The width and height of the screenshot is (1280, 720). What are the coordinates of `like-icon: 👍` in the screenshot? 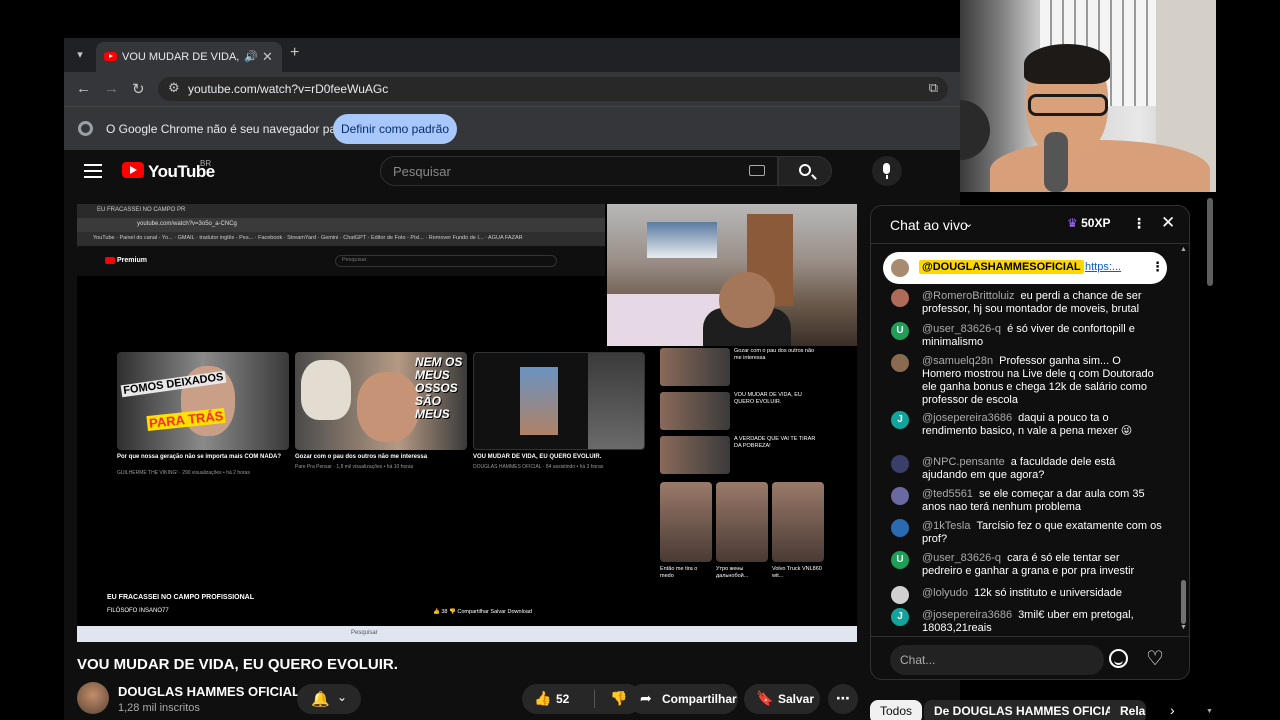 It's located at (542, 698).